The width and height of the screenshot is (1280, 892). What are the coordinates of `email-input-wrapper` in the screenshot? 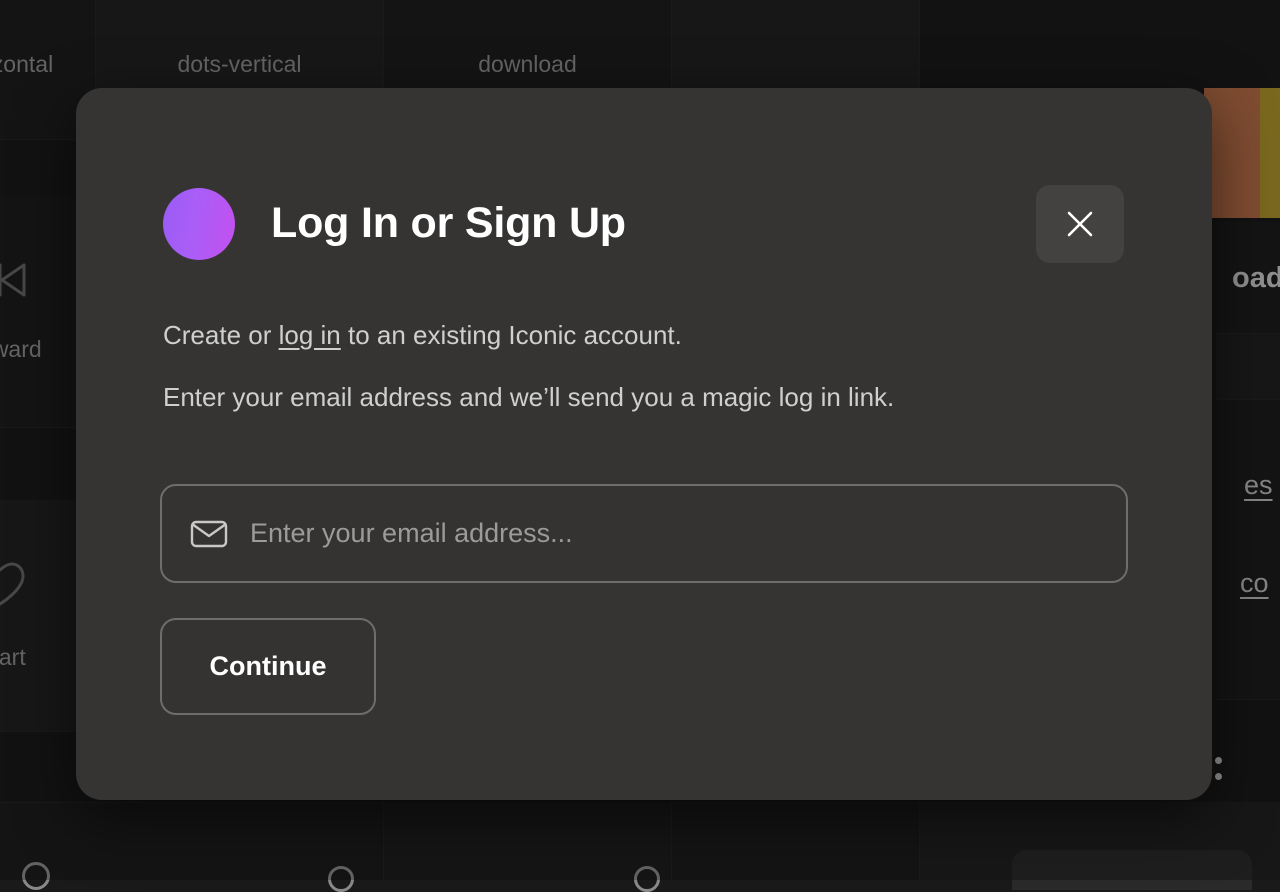 It's located at (644, 533).